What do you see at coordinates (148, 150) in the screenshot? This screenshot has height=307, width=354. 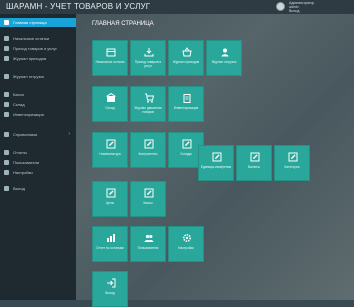 I see `tile-contractors: Контрагенты` at bounding box center [148, 150].